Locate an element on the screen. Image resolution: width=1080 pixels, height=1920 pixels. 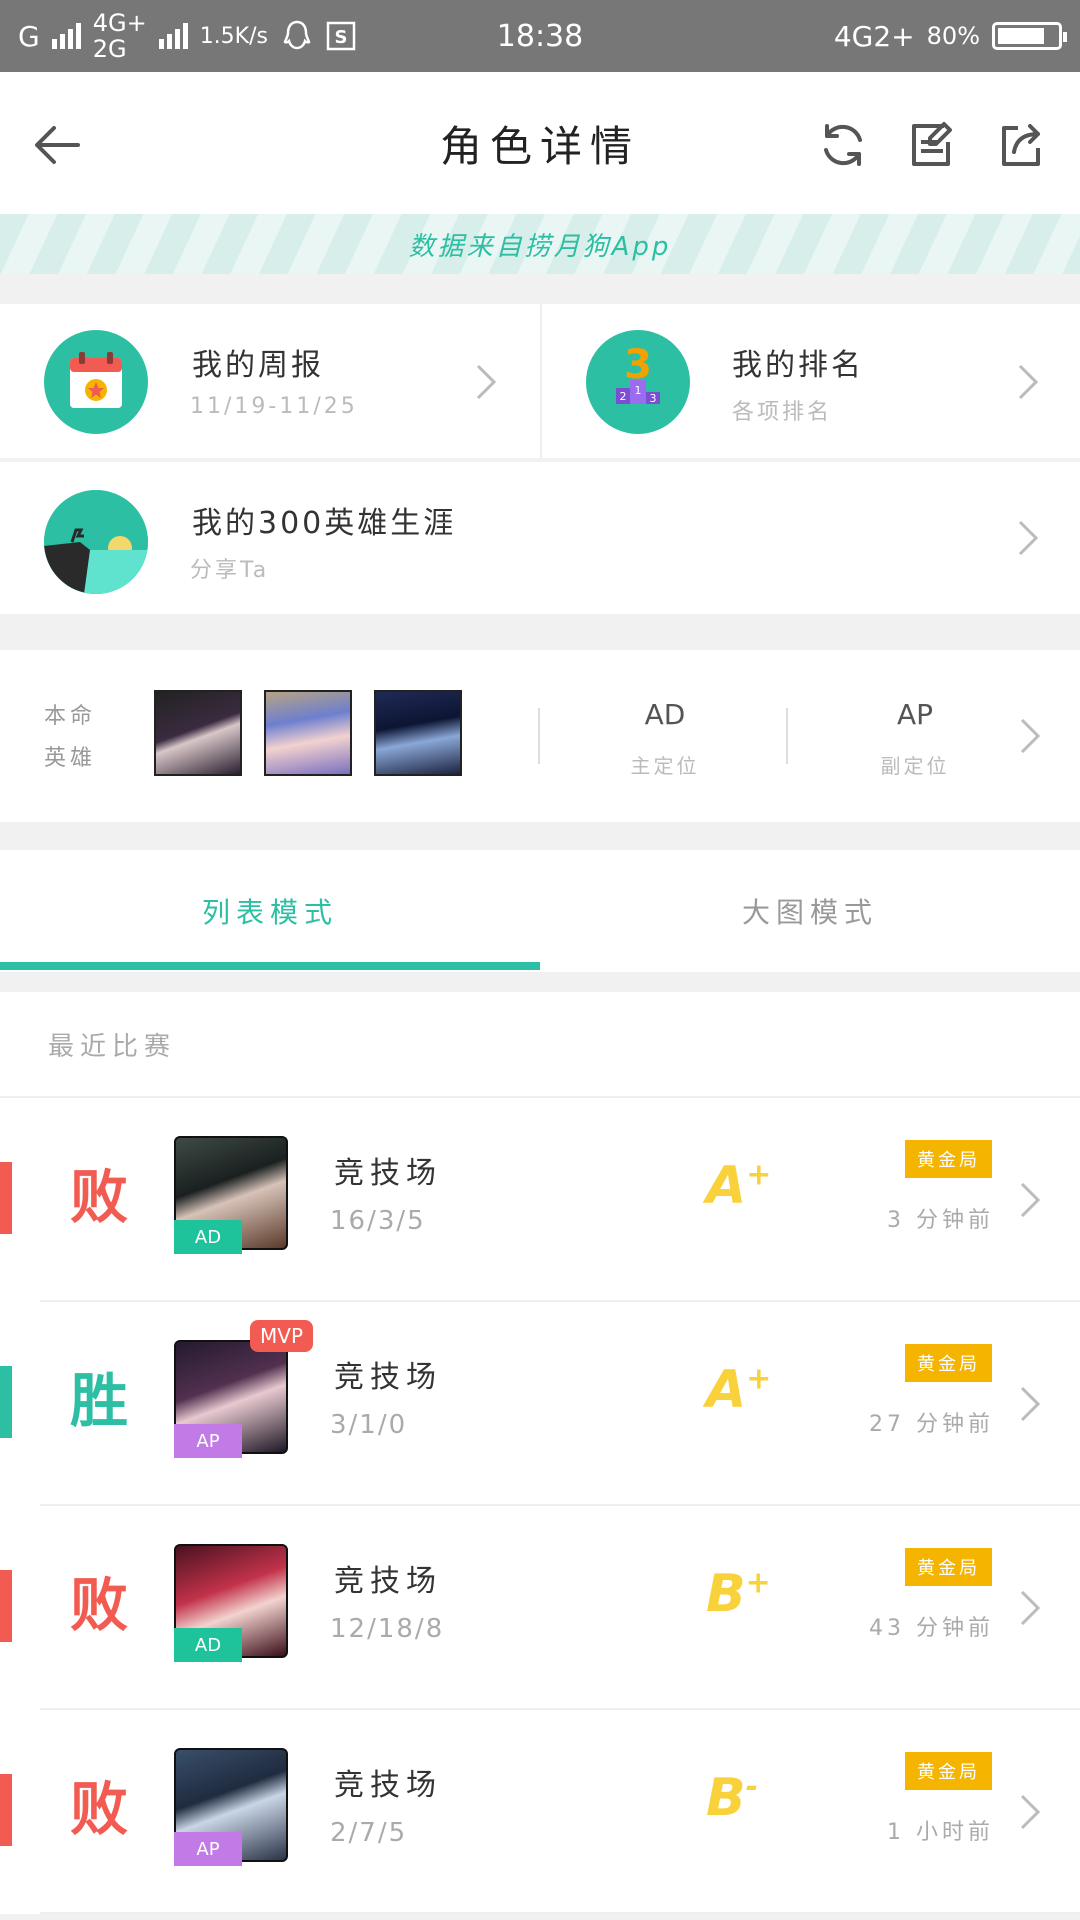
ranking-sub: 各项排名 is located at coordinates (782, 412).